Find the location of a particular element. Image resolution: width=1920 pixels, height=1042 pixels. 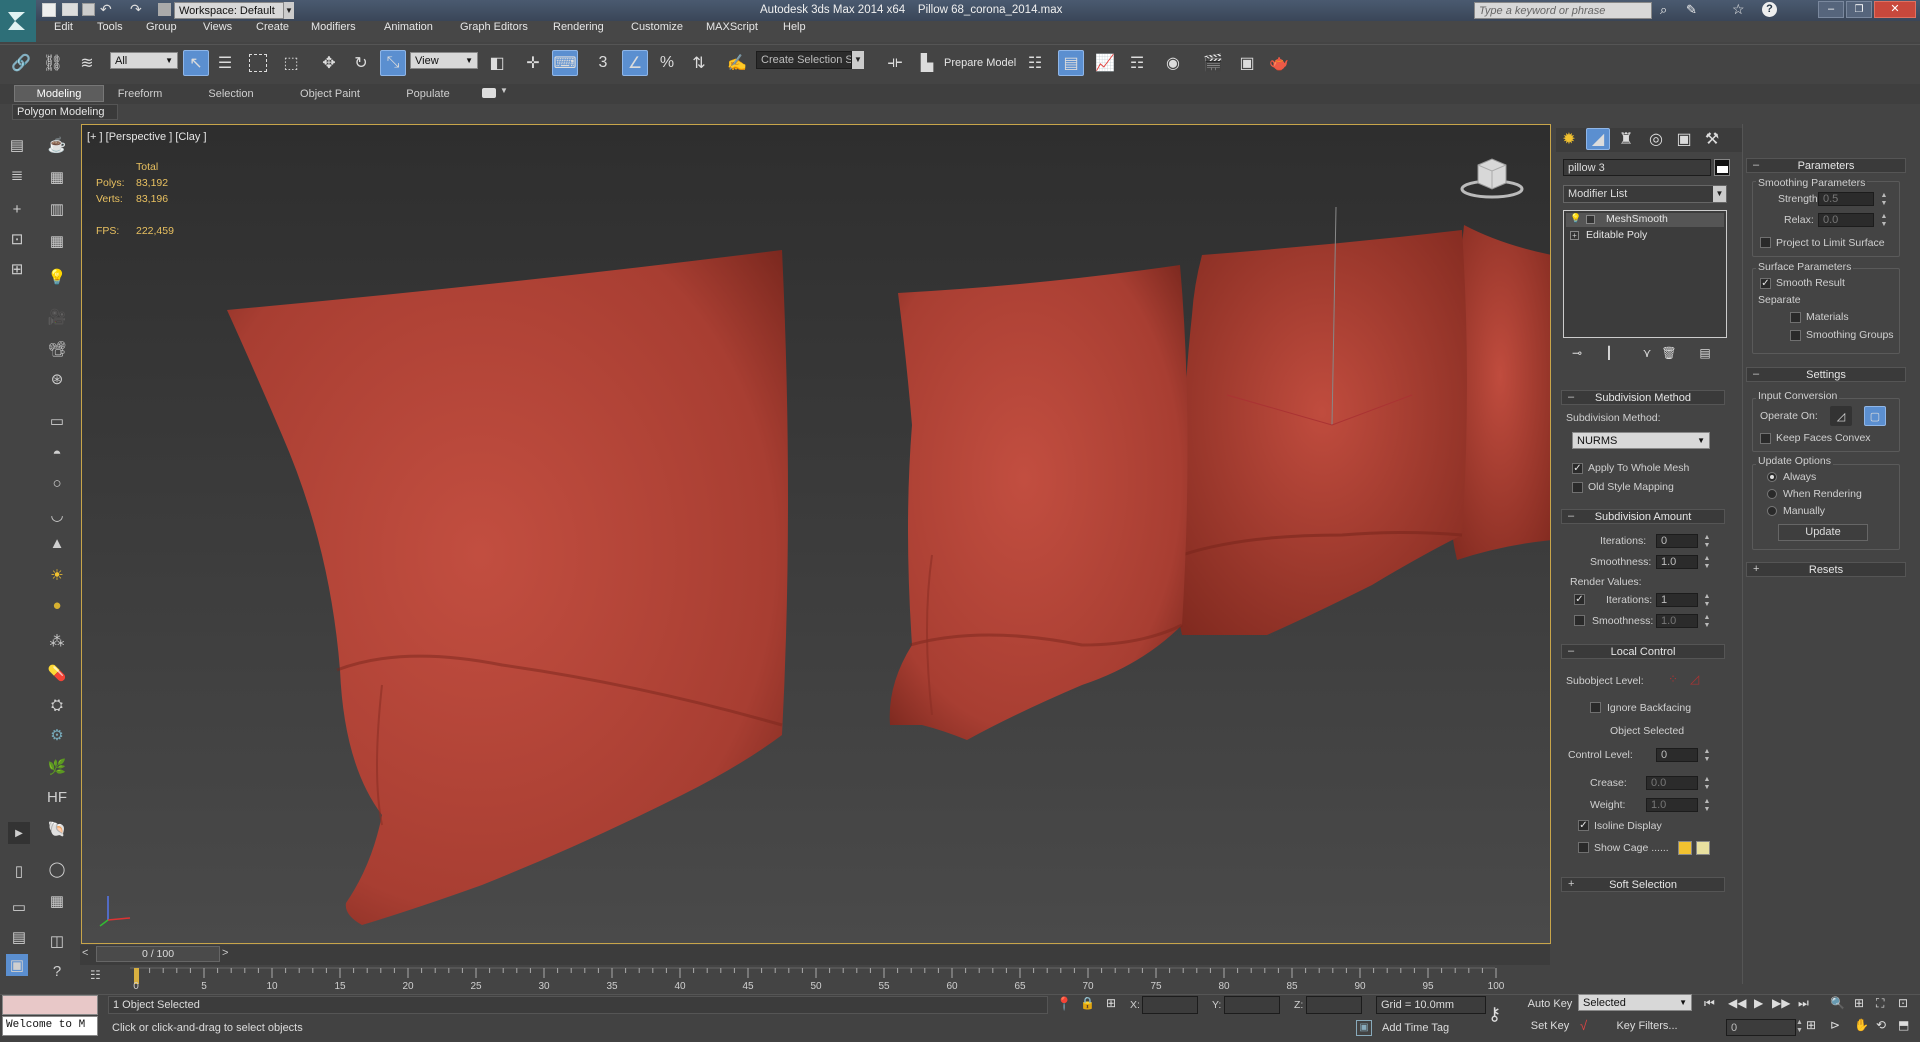

layer-explorer-icon: ▤ is located at coordinates (1071, 63).